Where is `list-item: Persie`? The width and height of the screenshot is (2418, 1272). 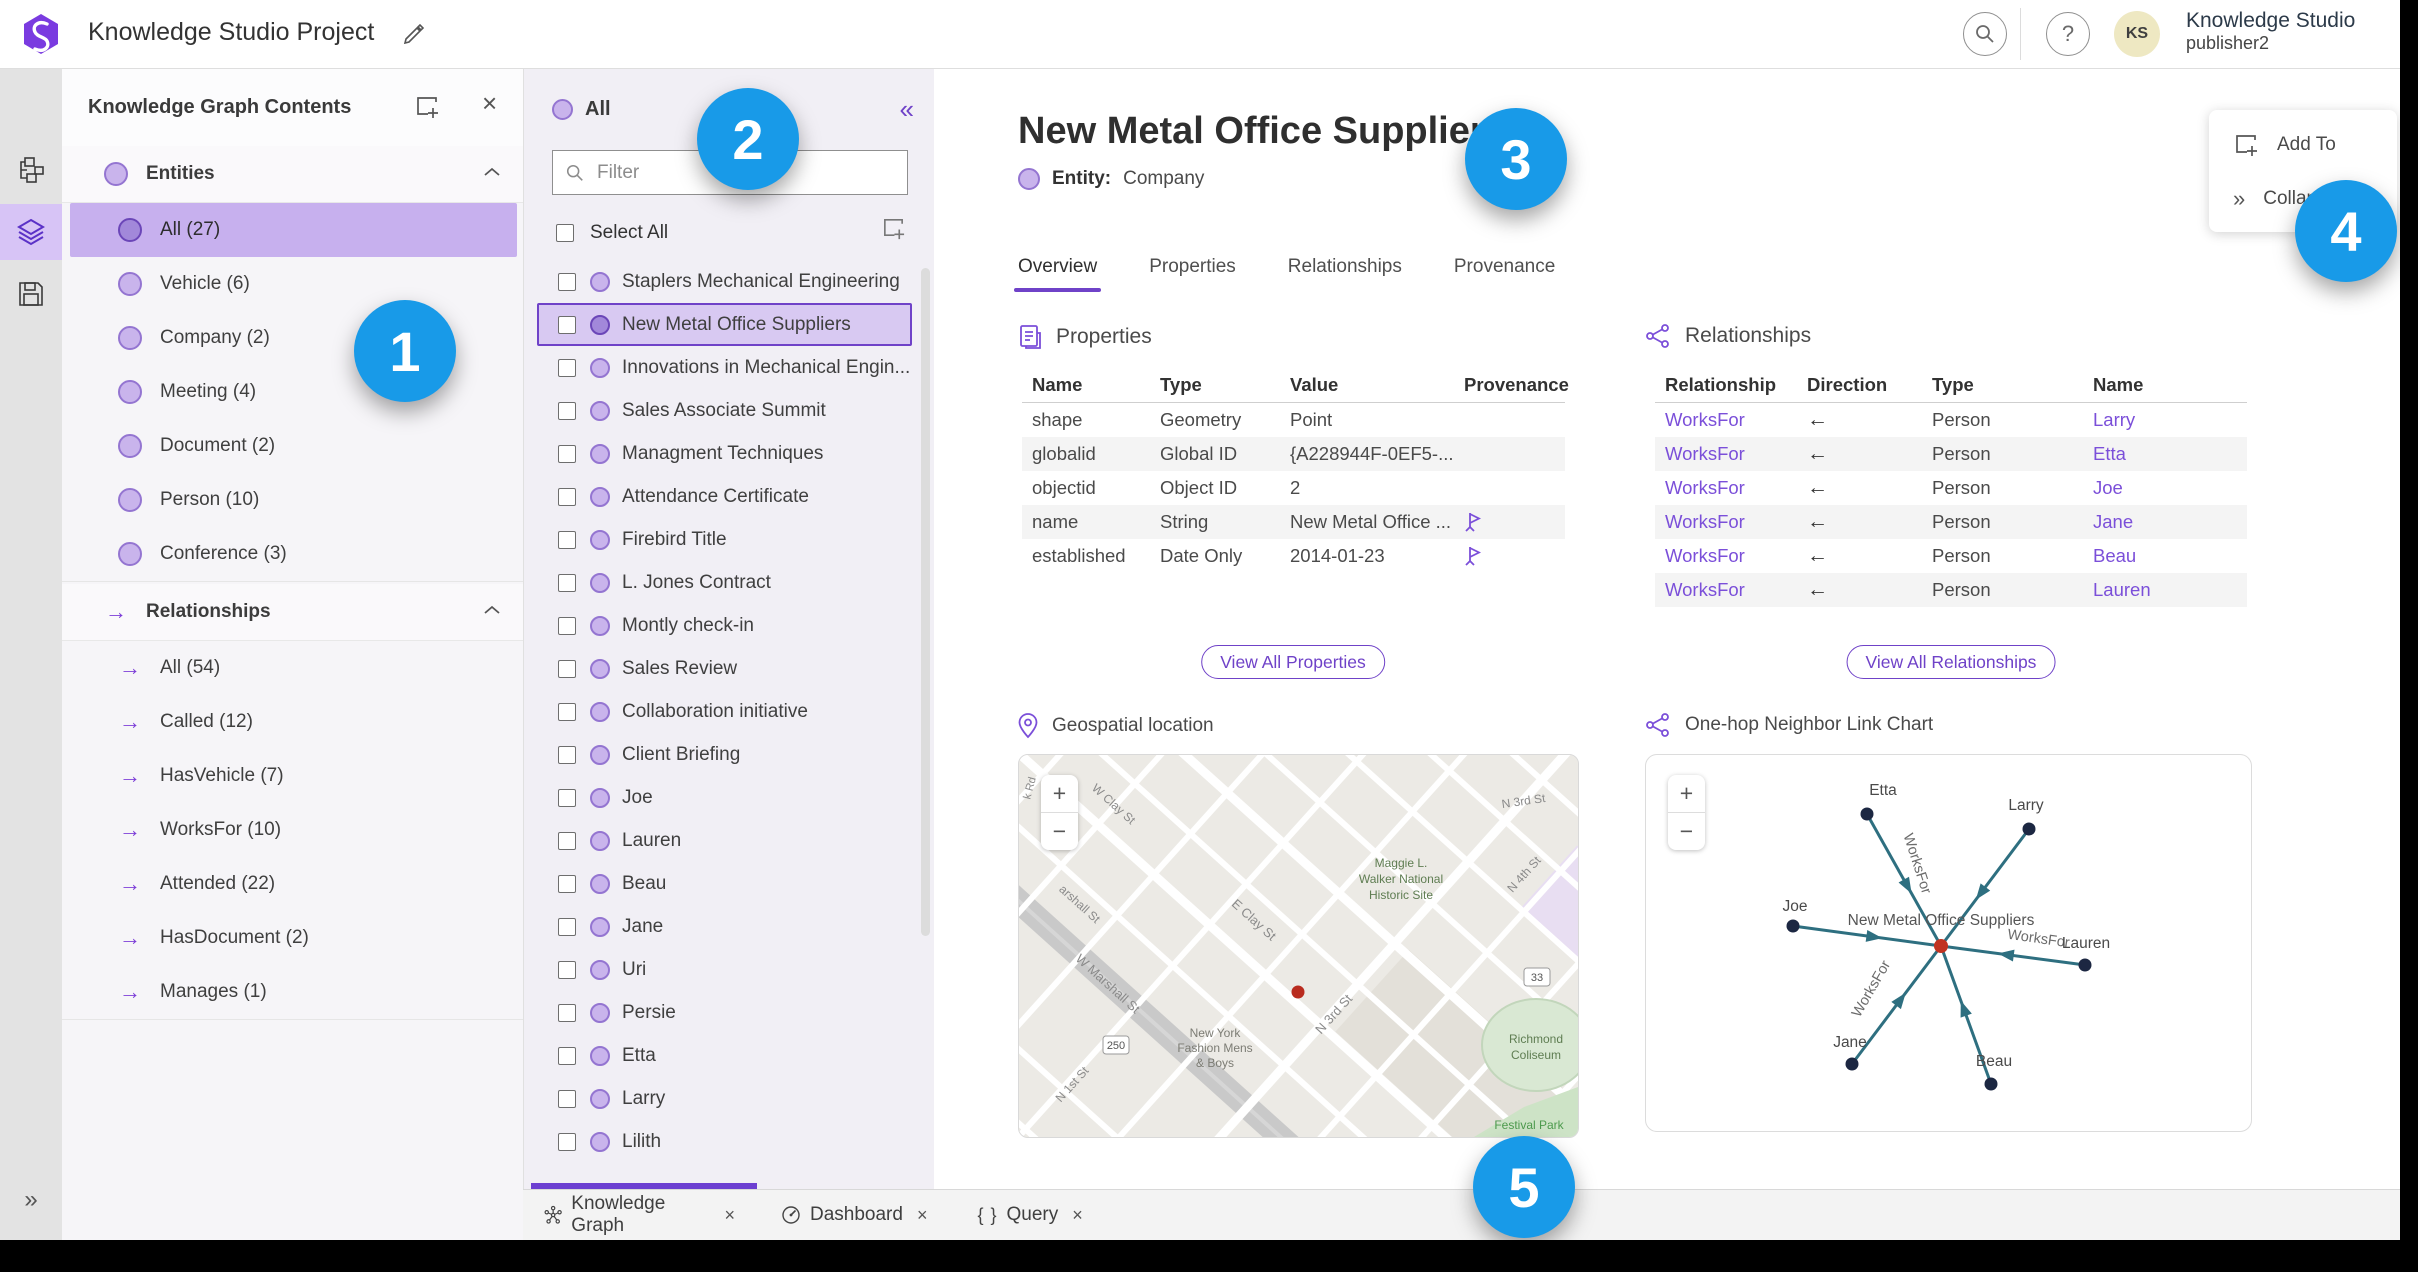
list-item: Persie is located at coordinates (724, 1012).